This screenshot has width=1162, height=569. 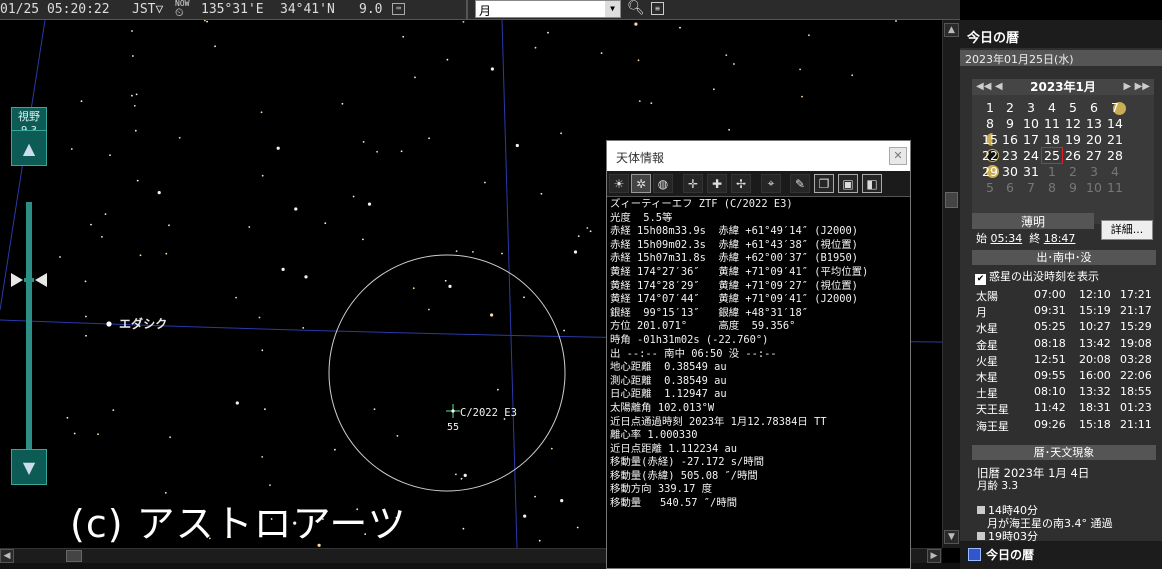 What do you see at coordinates (147, 9) in the screenshot?
I see `timezone-dropdown: JST▽` at bounding box center [147, 9].